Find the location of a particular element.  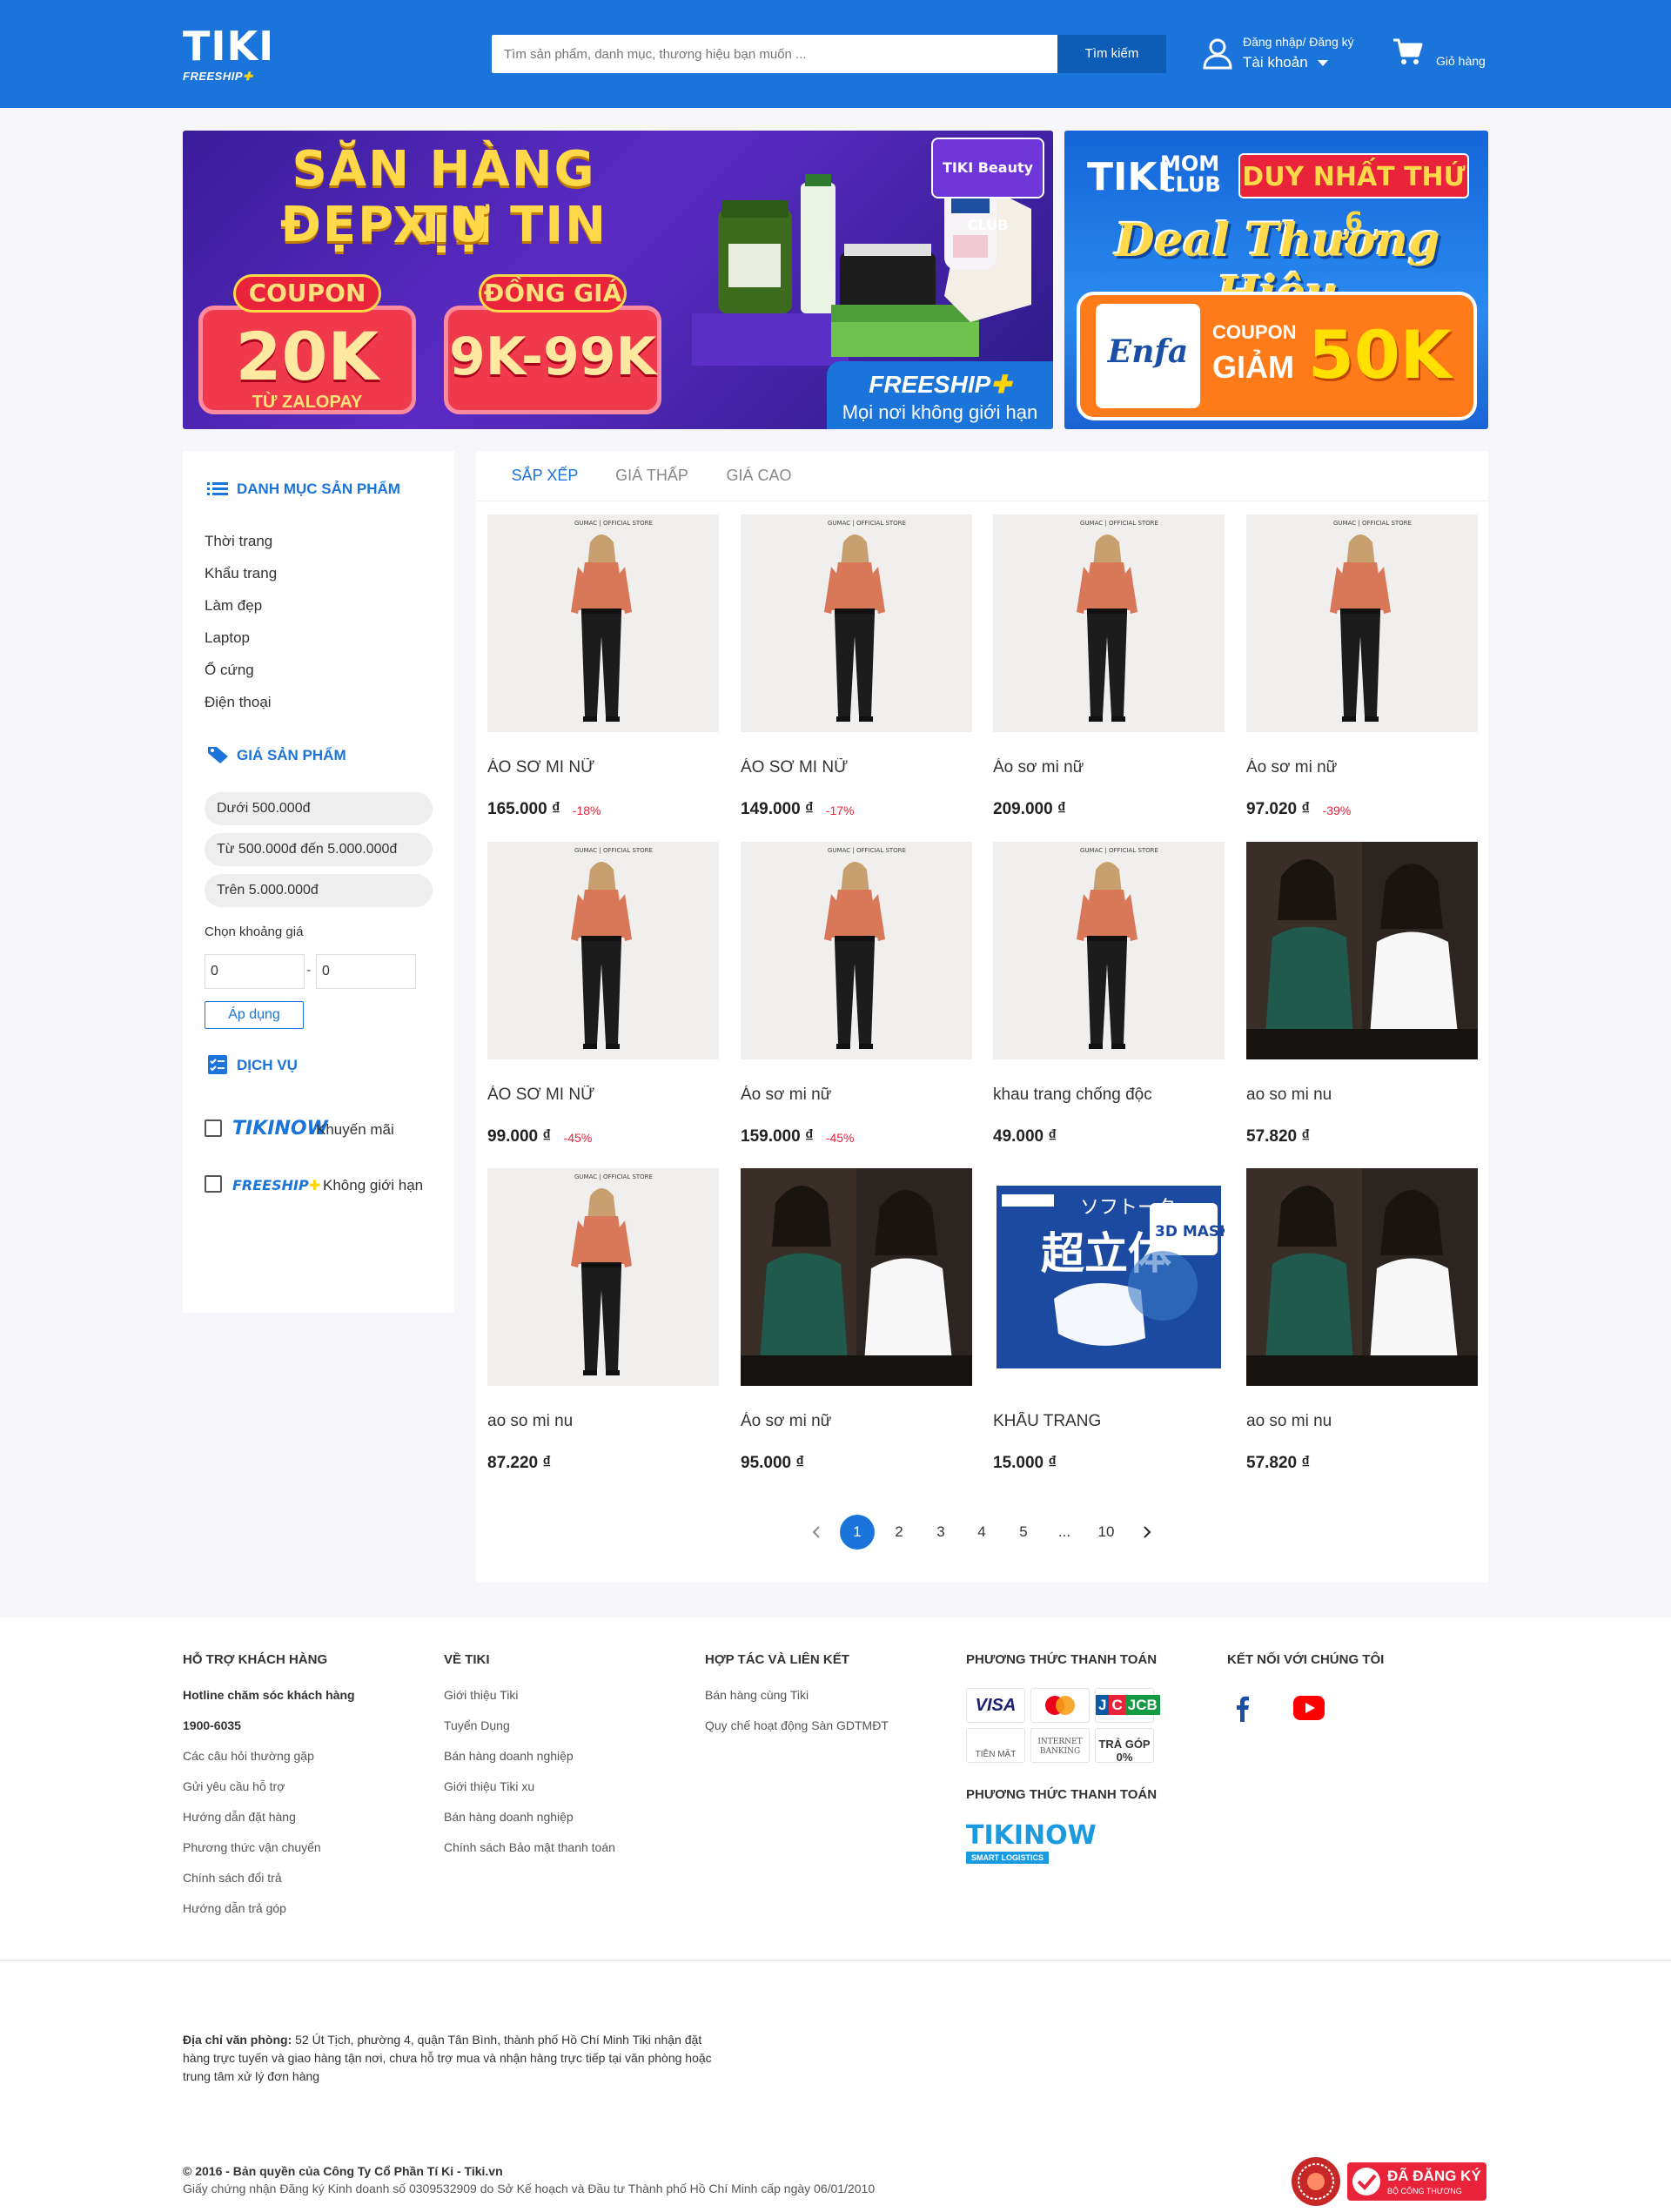

tikinow-checkbox is located at coordinates (214, 1128).